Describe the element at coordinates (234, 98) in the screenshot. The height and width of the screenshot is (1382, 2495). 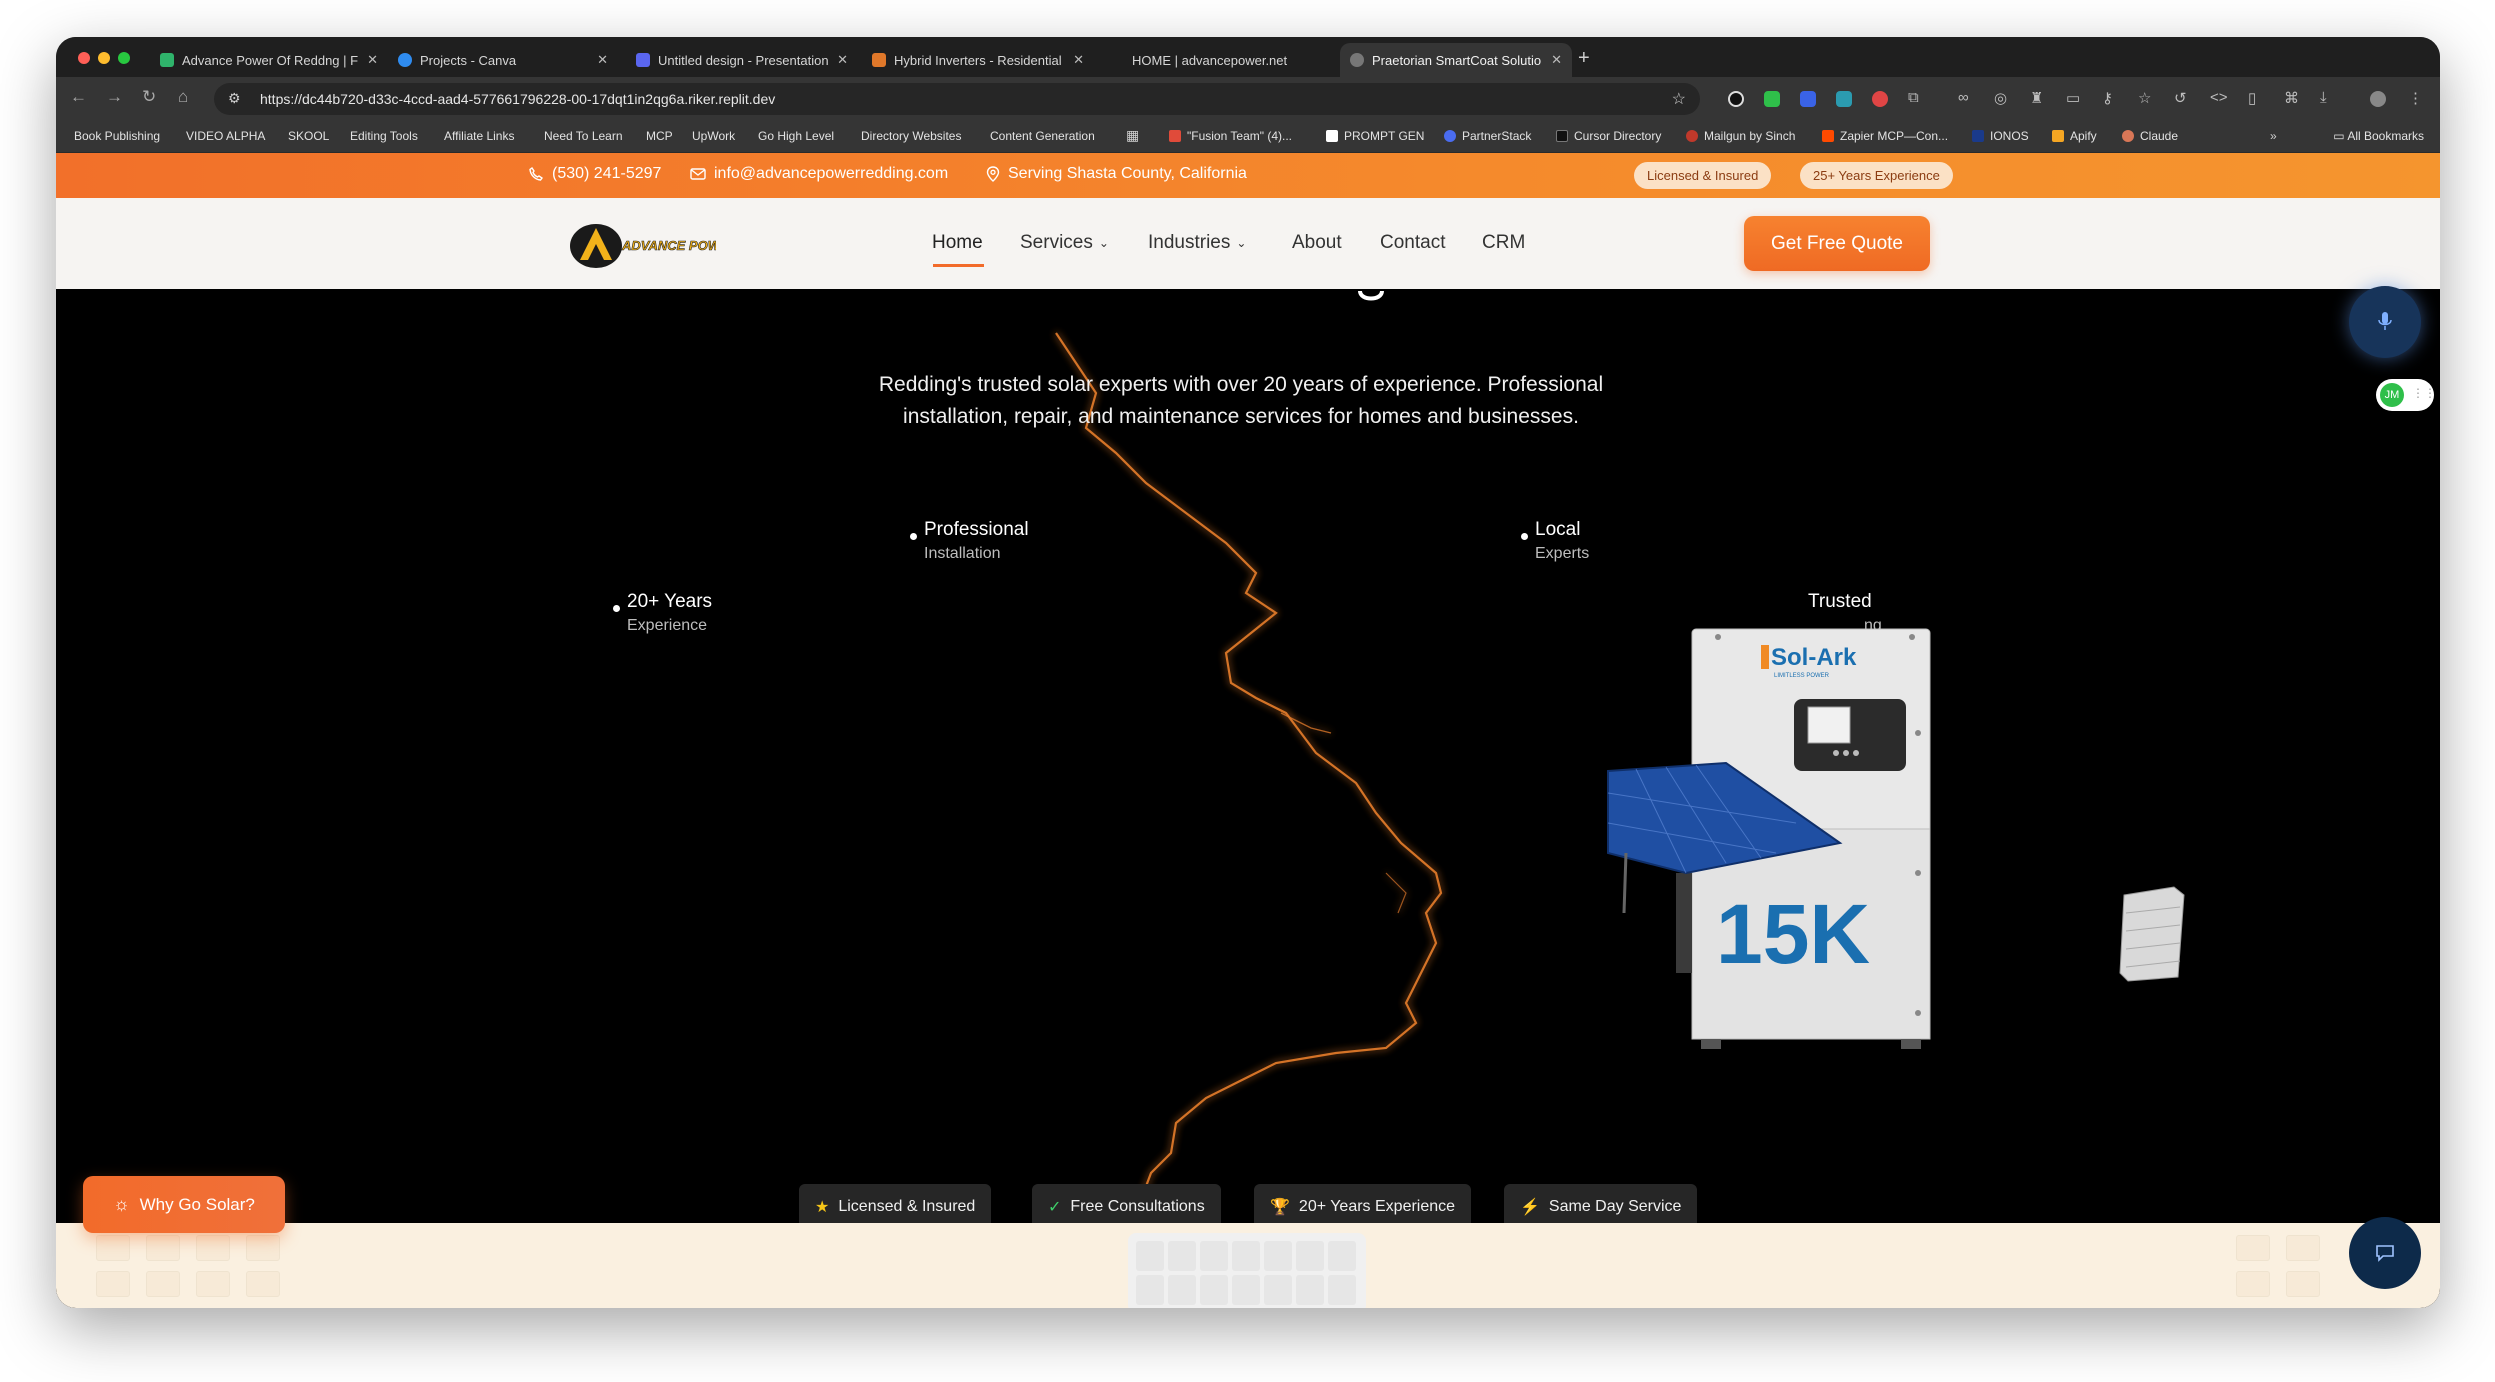
I see `site-info-icon: ⚙` at that location.